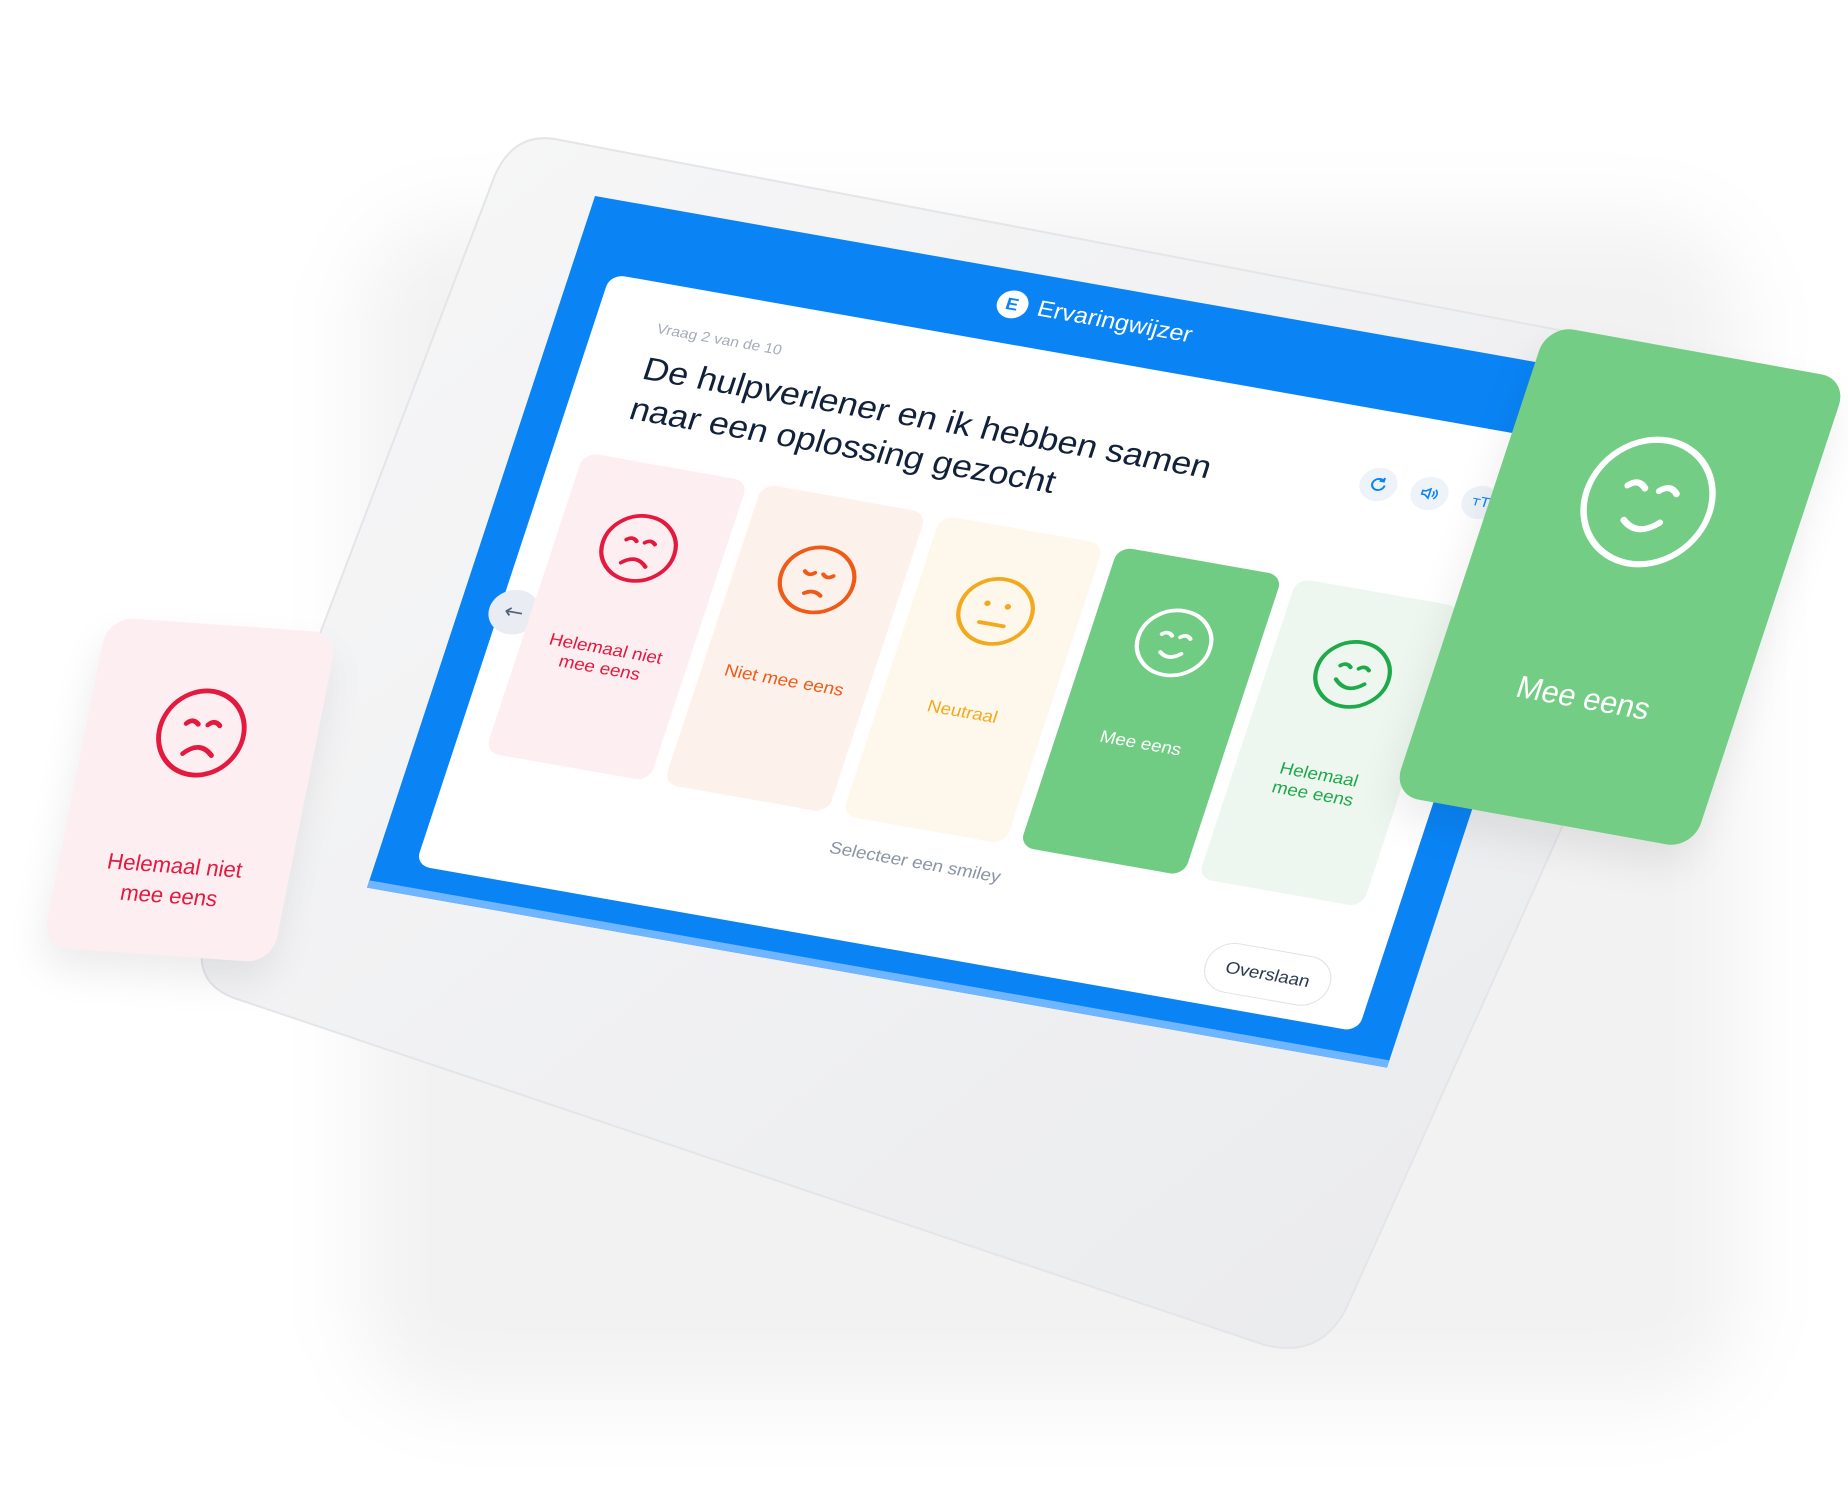 The image size is (1848, 1496). Describe the element at coordinates (1352, 674) in the screenshot. I see `very-happy-face-icon` at that location.